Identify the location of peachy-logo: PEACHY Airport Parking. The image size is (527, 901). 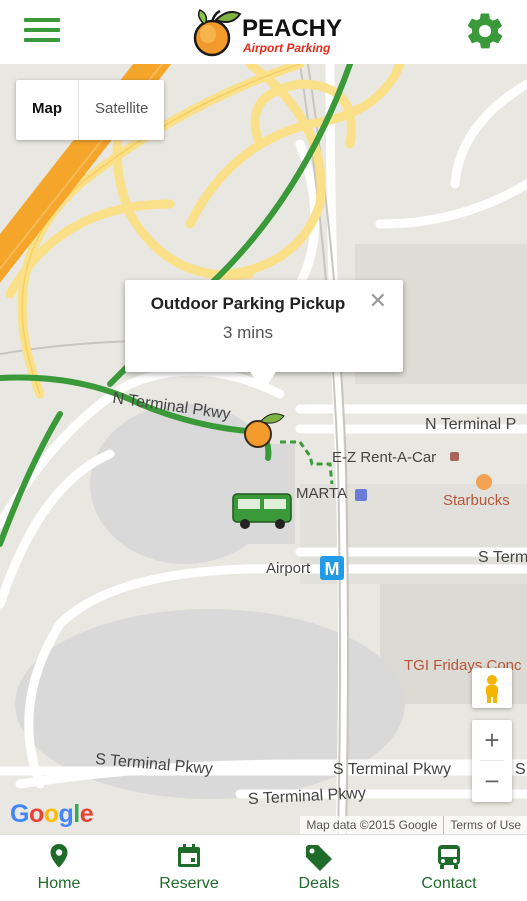
(266, 33).